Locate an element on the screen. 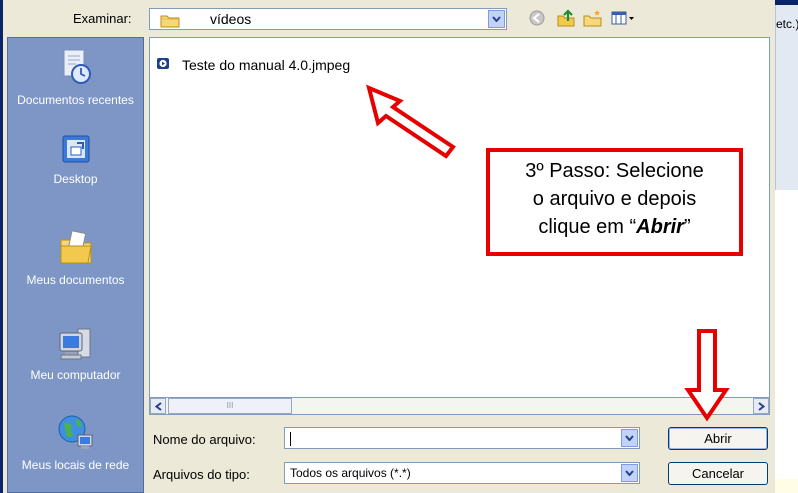 The width and height of the screenshot is (798, 493). place-my-documents: Meus documentos is located at coordinates (75, 257).